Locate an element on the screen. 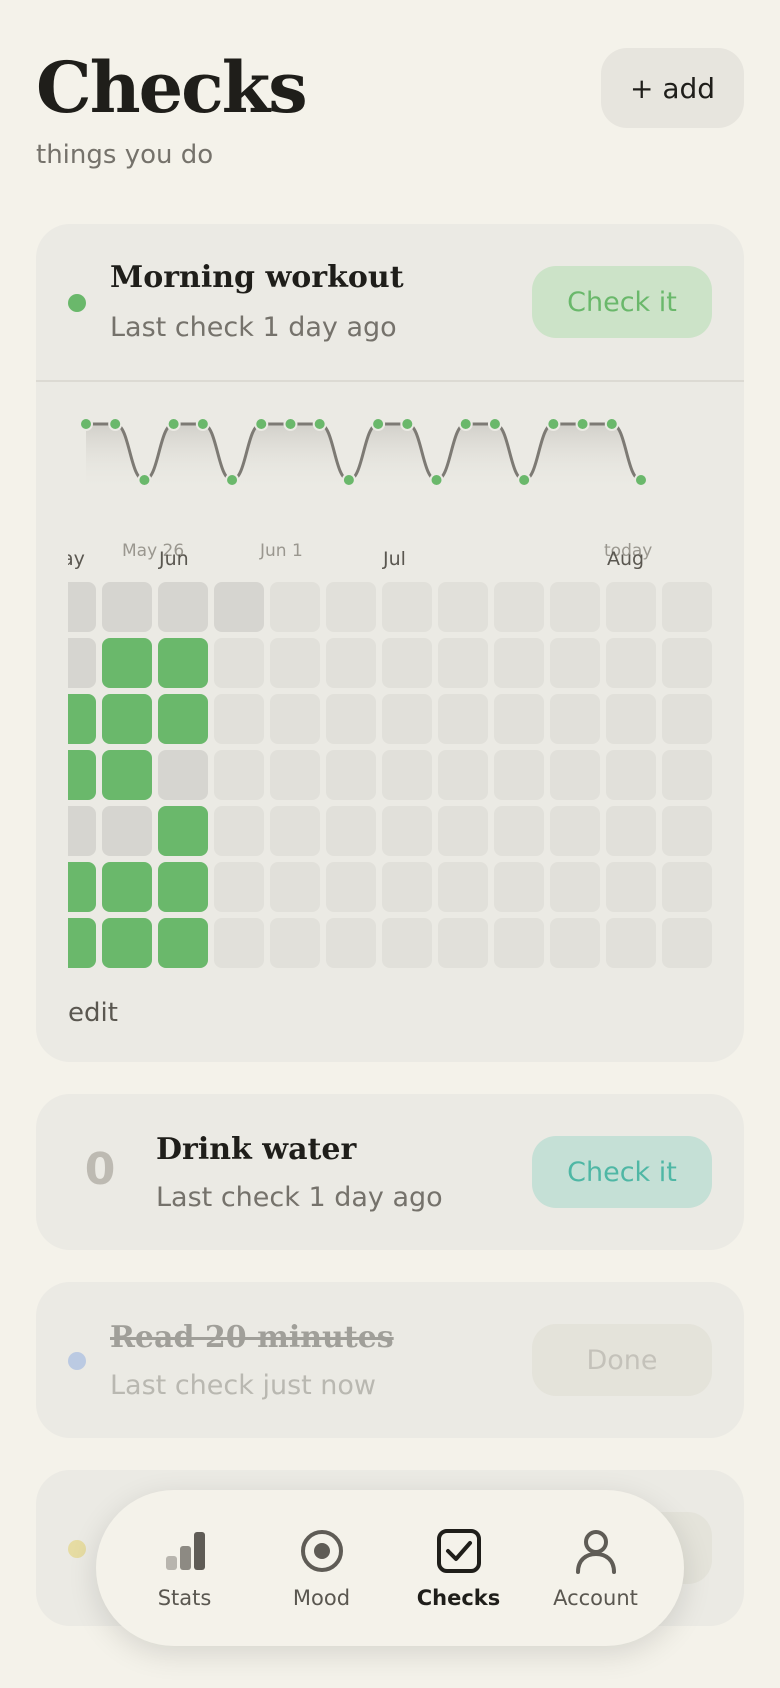 Image resolution: width=780 pixels, height=1688 pixels. done-button: Done is located at coordinates (622, 1360).